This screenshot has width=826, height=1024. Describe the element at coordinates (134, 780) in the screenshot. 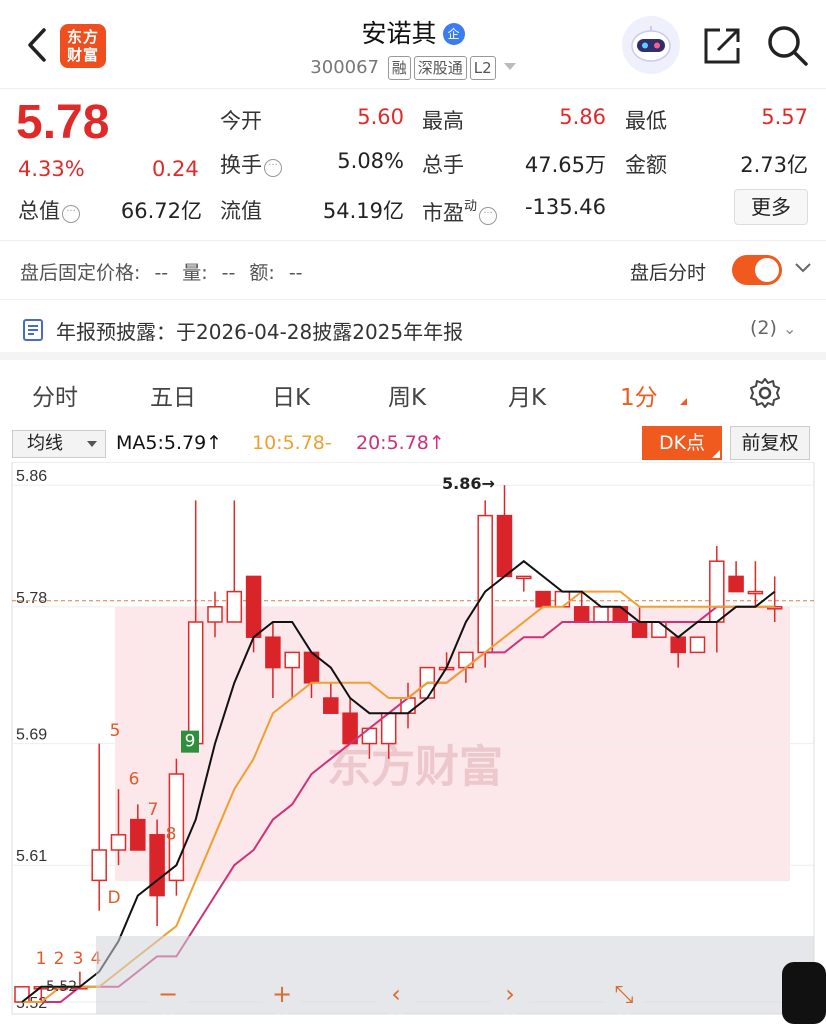

I see `signal-label: 6` at that location.